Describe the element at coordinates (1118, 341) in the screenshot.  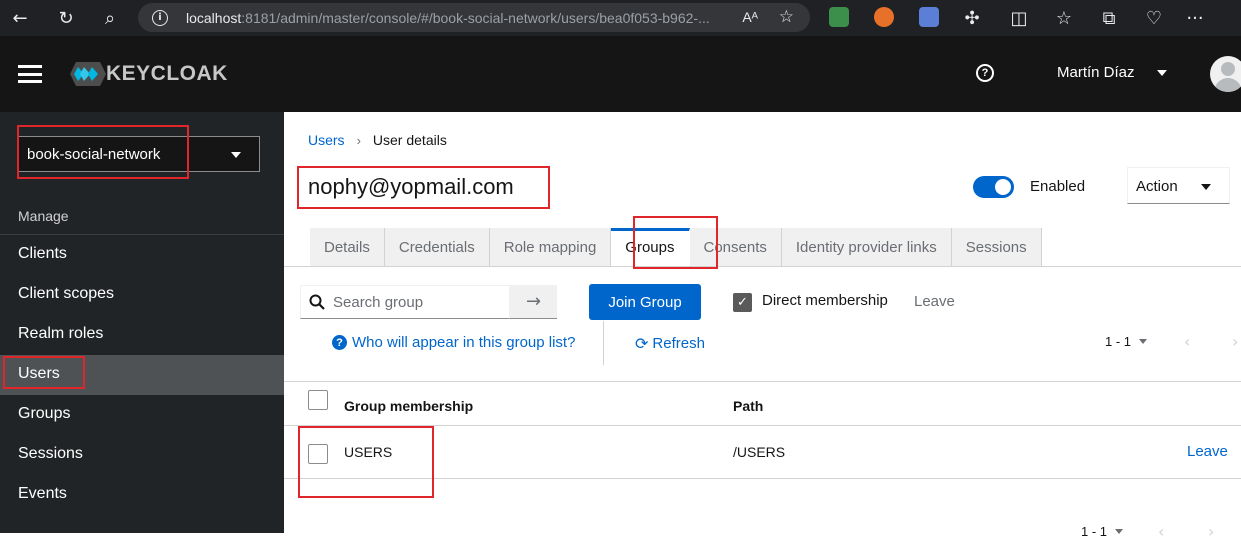
I see `pagination-range: 1 - 1` at that location.